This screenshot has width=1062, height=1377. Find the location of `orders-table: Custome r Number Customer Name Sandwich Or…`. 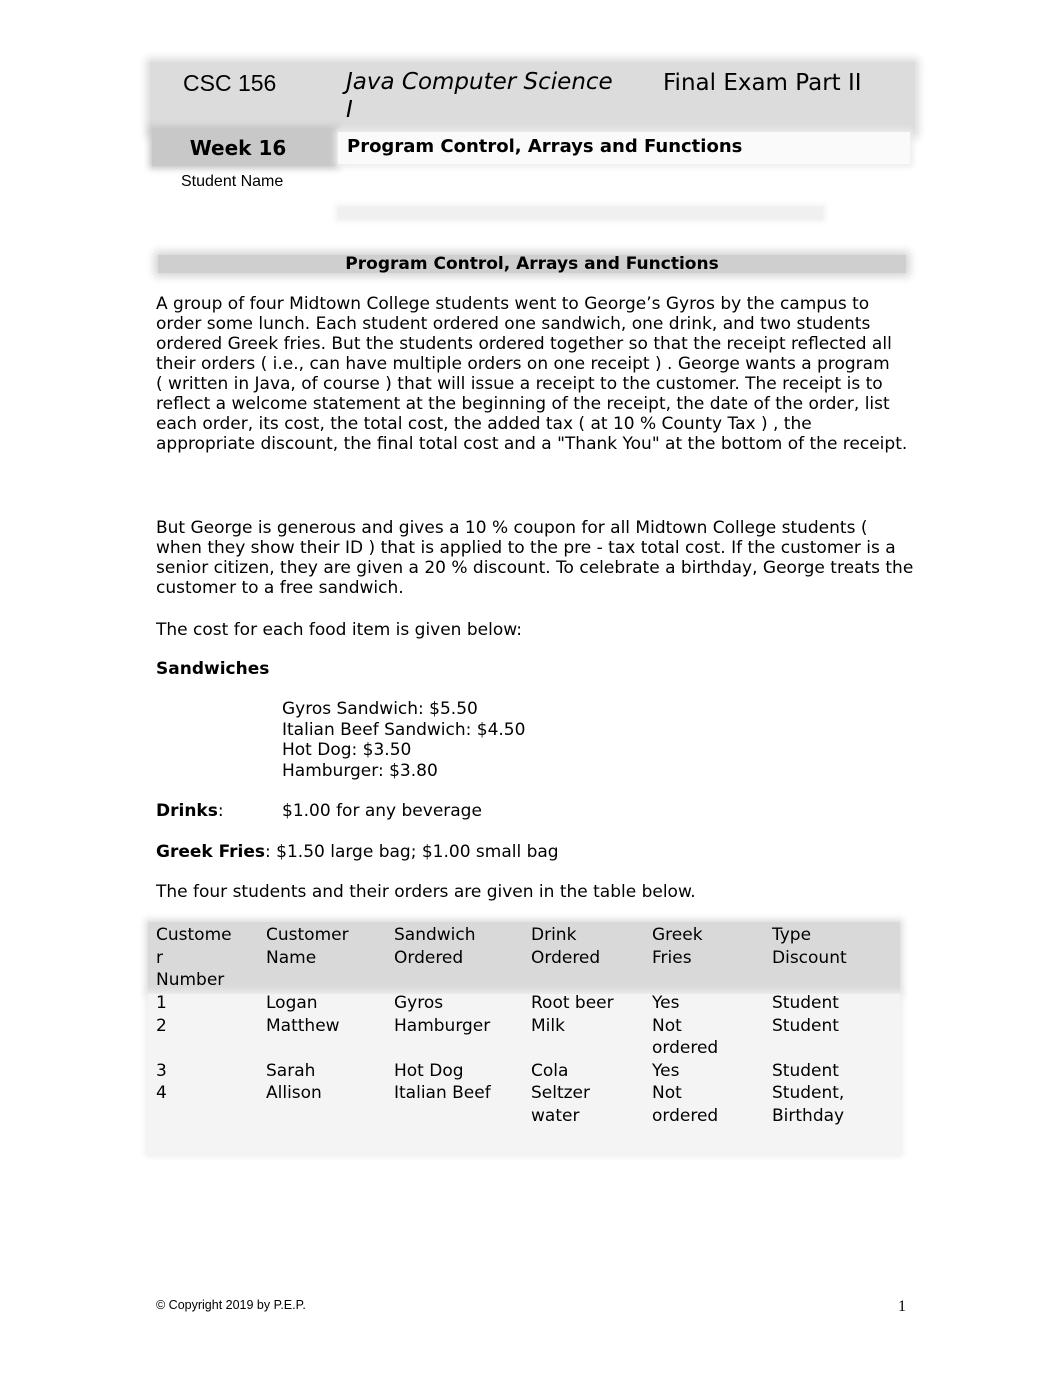

orders-table: Custome r Number Customer Name Sandwich Or… is located at coordinates (524, 1039).